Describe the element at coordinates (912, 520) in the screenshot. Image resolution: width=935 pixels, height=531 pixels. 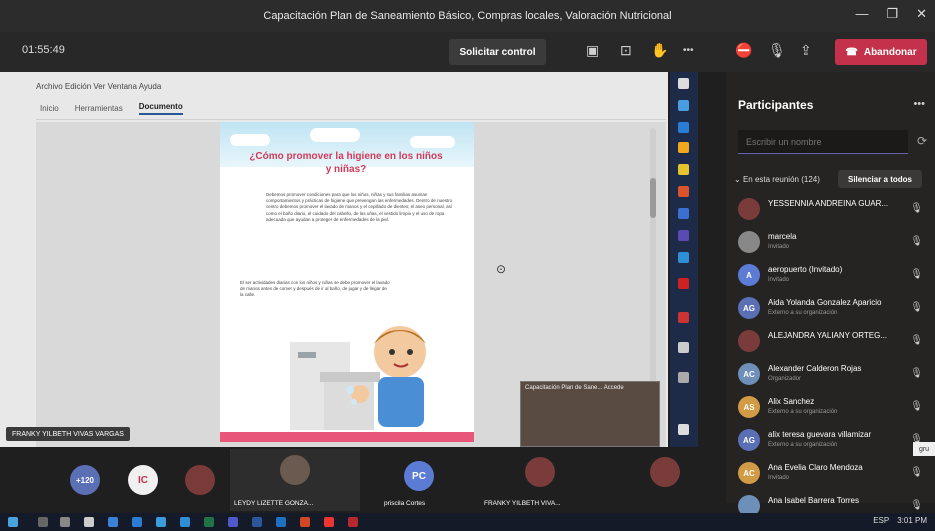
I see `clock: 3:01 PM` at that location.